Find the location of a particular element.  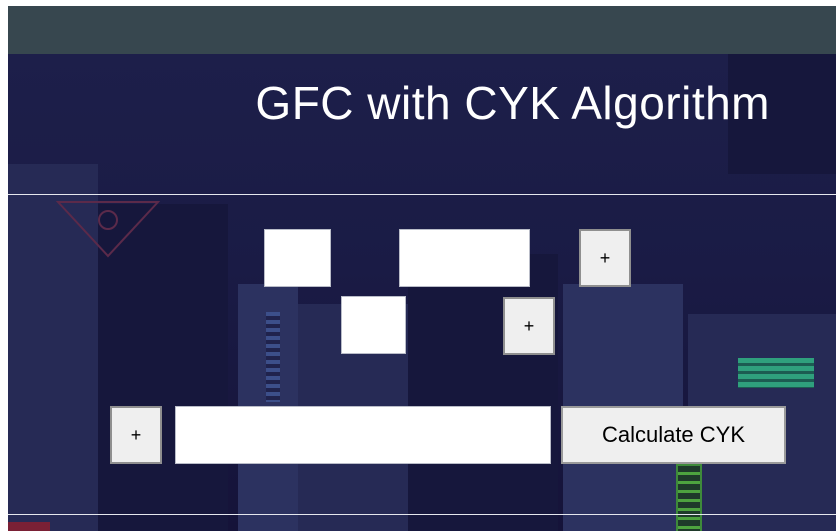

building-light-panel is located at coordinates (273, 357).